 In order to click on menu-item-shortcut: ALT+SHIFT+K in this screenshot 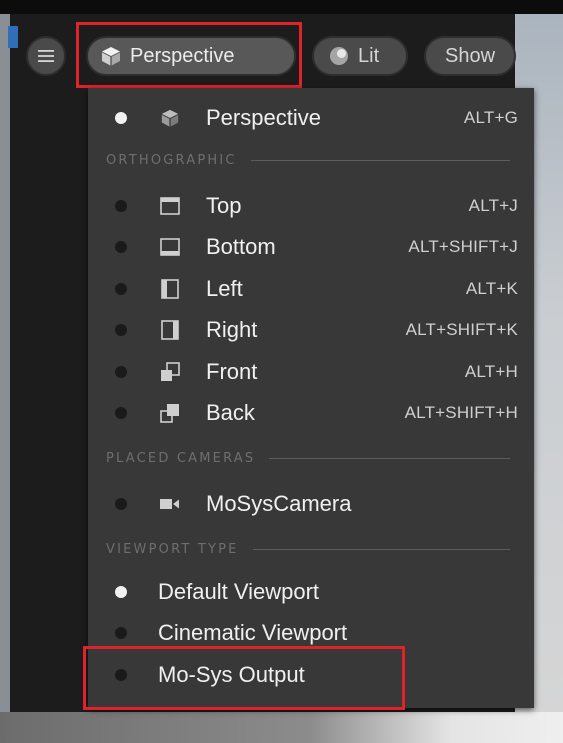, I will do `click(461, 329)`.